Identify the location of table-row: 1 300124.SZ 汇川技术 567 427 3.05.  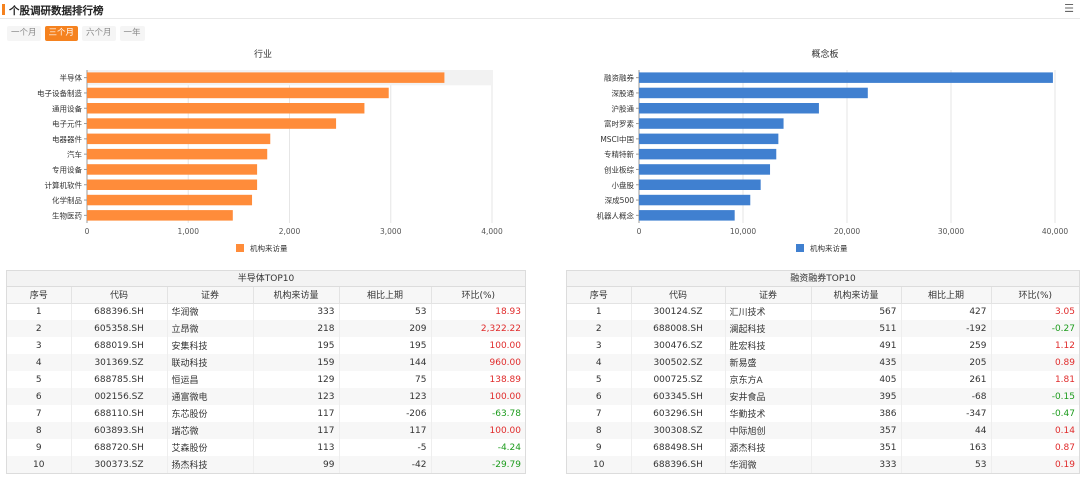
(823, 311).